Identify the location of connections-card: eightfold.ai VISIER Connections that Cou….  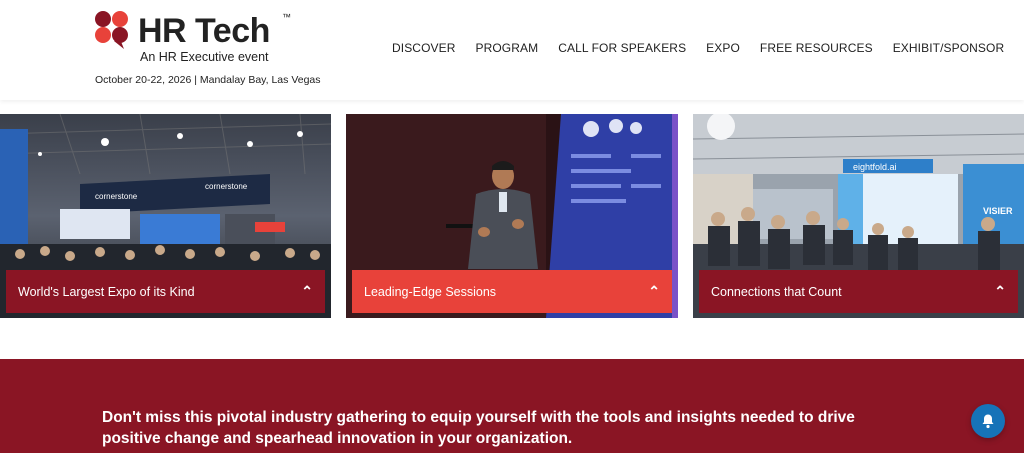
(858, 216).